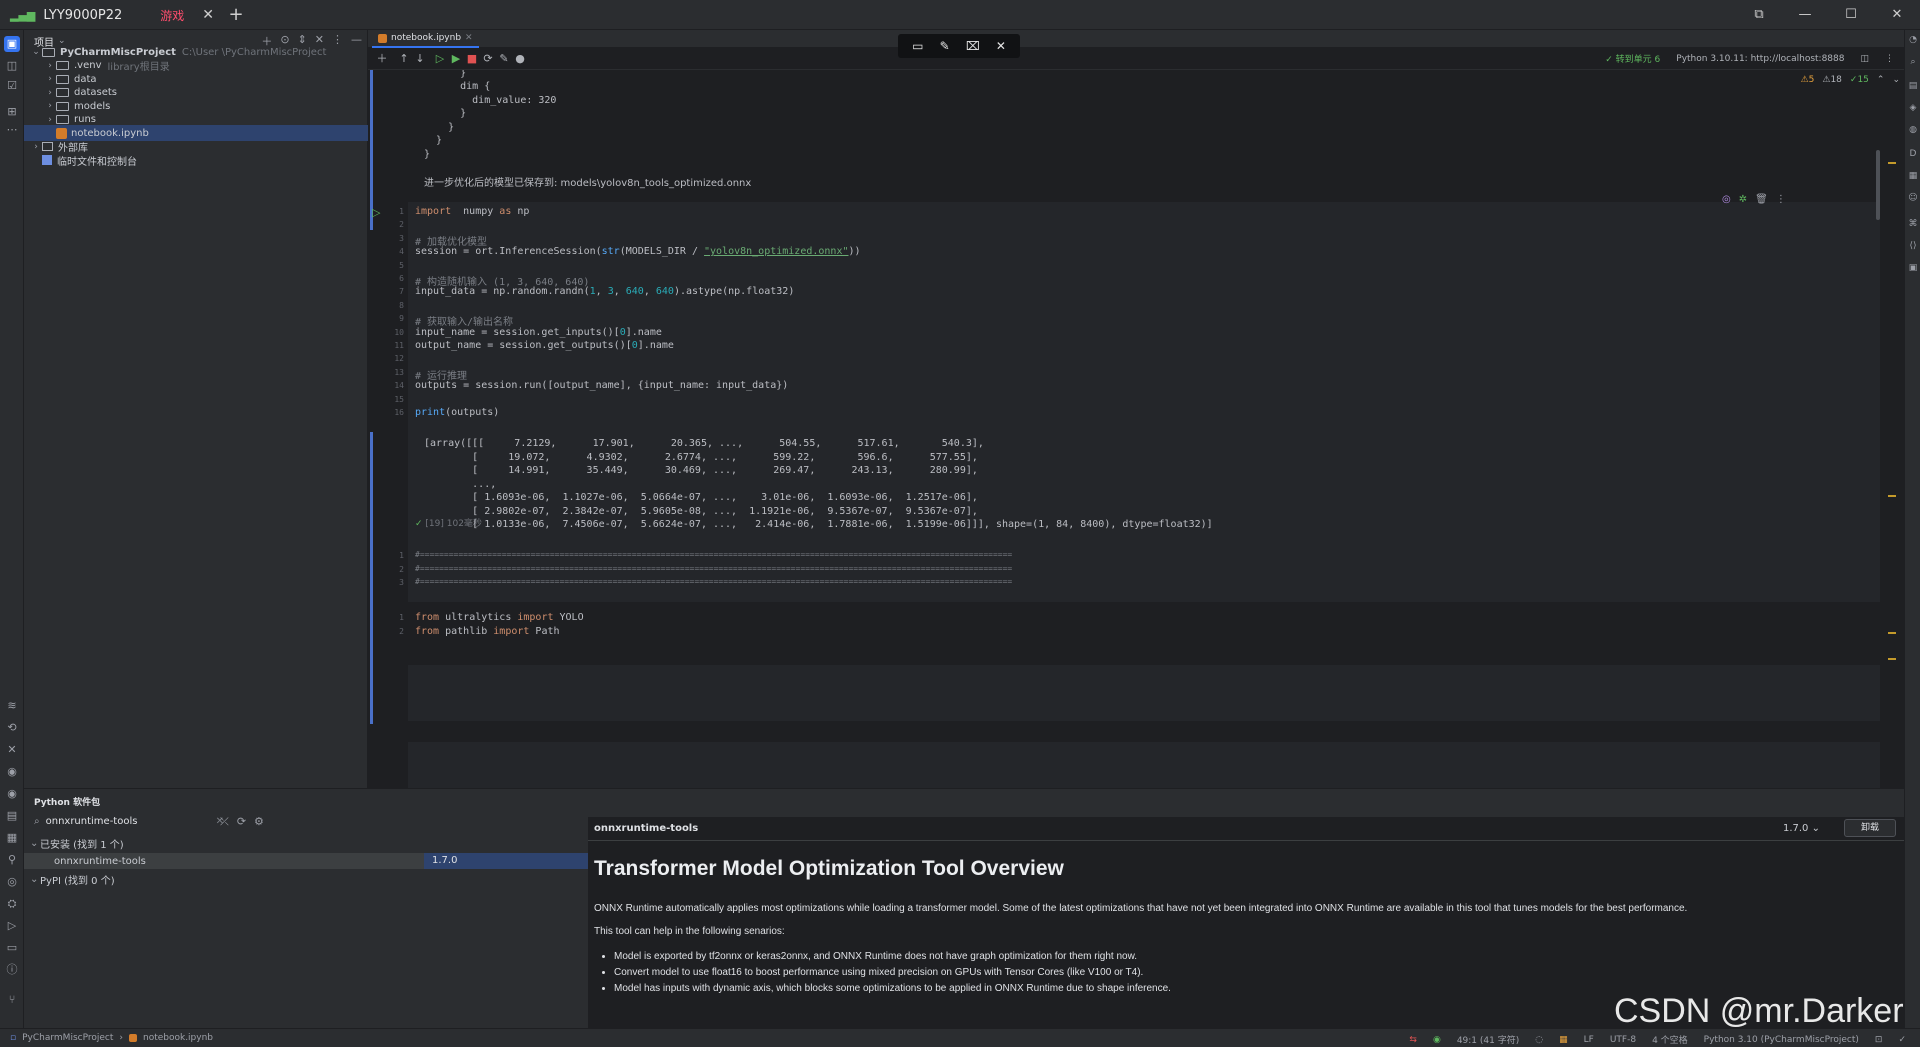 The height and width of the screenshot is (1047, 1920). I want to click on python-packages-icon: ◉, so click(12, 794).